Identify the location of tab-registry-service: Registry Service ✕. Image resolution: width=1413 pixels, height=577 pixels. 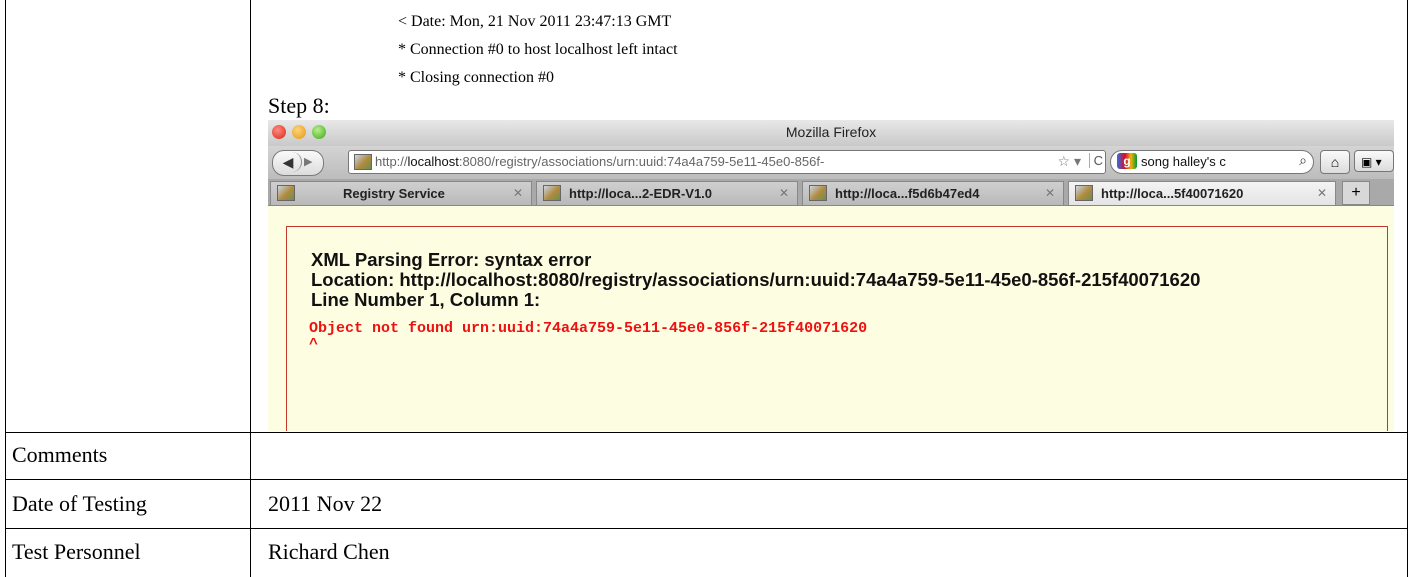
(401, 193).